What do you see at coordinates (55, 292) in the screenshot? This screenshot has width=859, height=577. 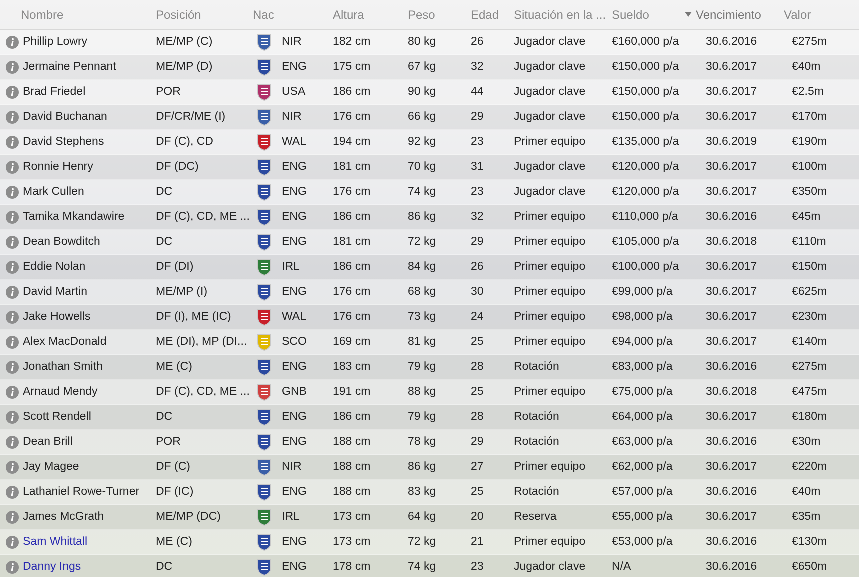 I see `player-name: David Martin` at bounding box center [55, 292].